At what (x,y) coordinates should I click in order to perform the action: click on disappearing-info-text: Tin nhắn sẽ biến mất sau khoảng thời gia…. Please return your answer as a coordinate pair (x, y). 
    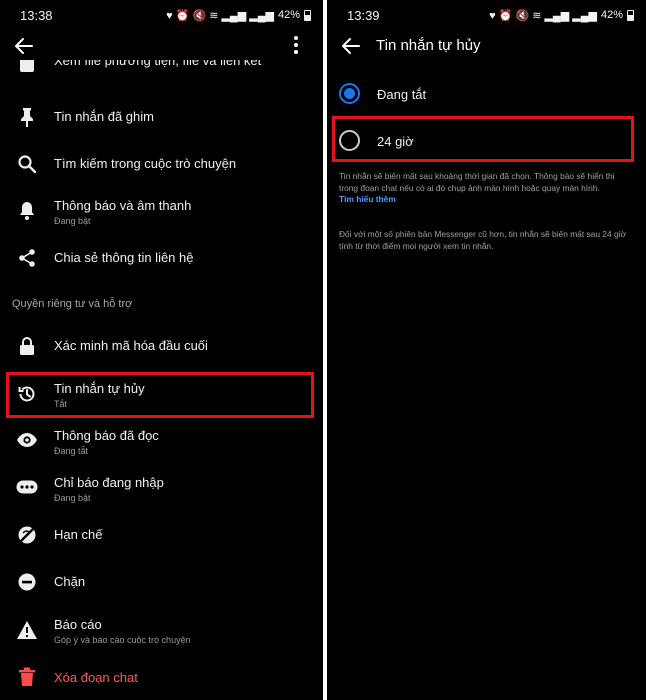
    Looking at the image, I should click on (485, 188).